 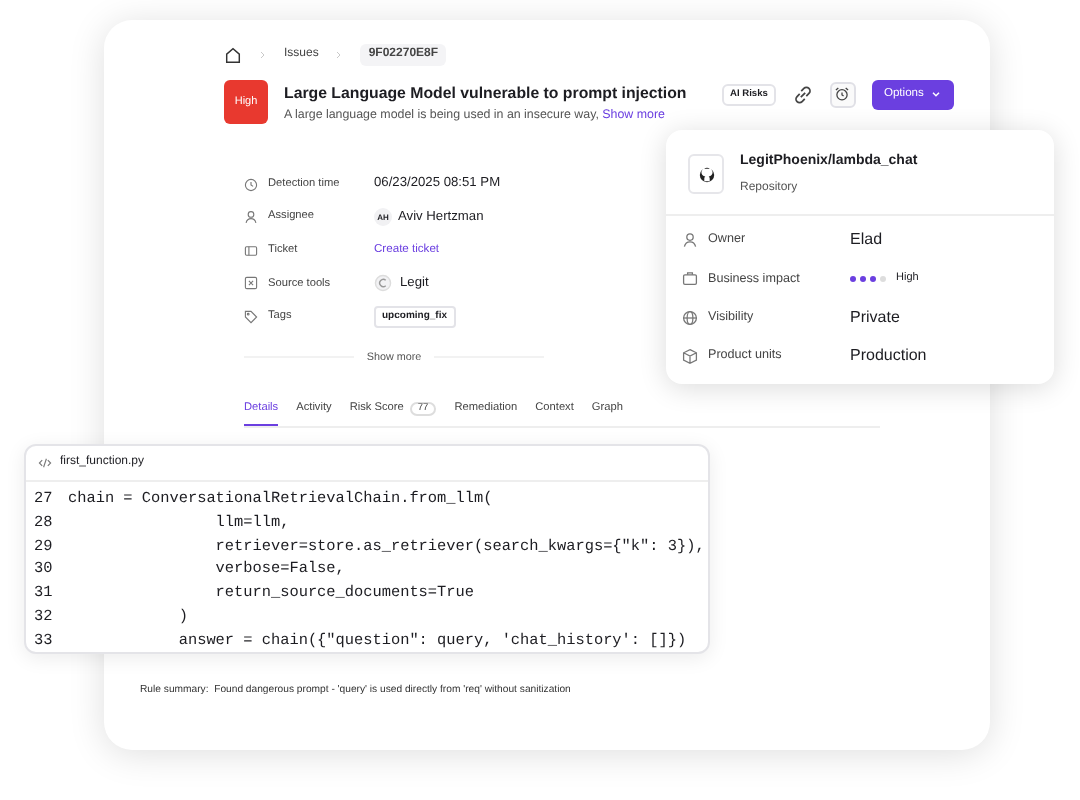 What do you see at coordinates (866, 240) in the screenshot?
I see `field-value: Elad` at bounding box center [866, 240].